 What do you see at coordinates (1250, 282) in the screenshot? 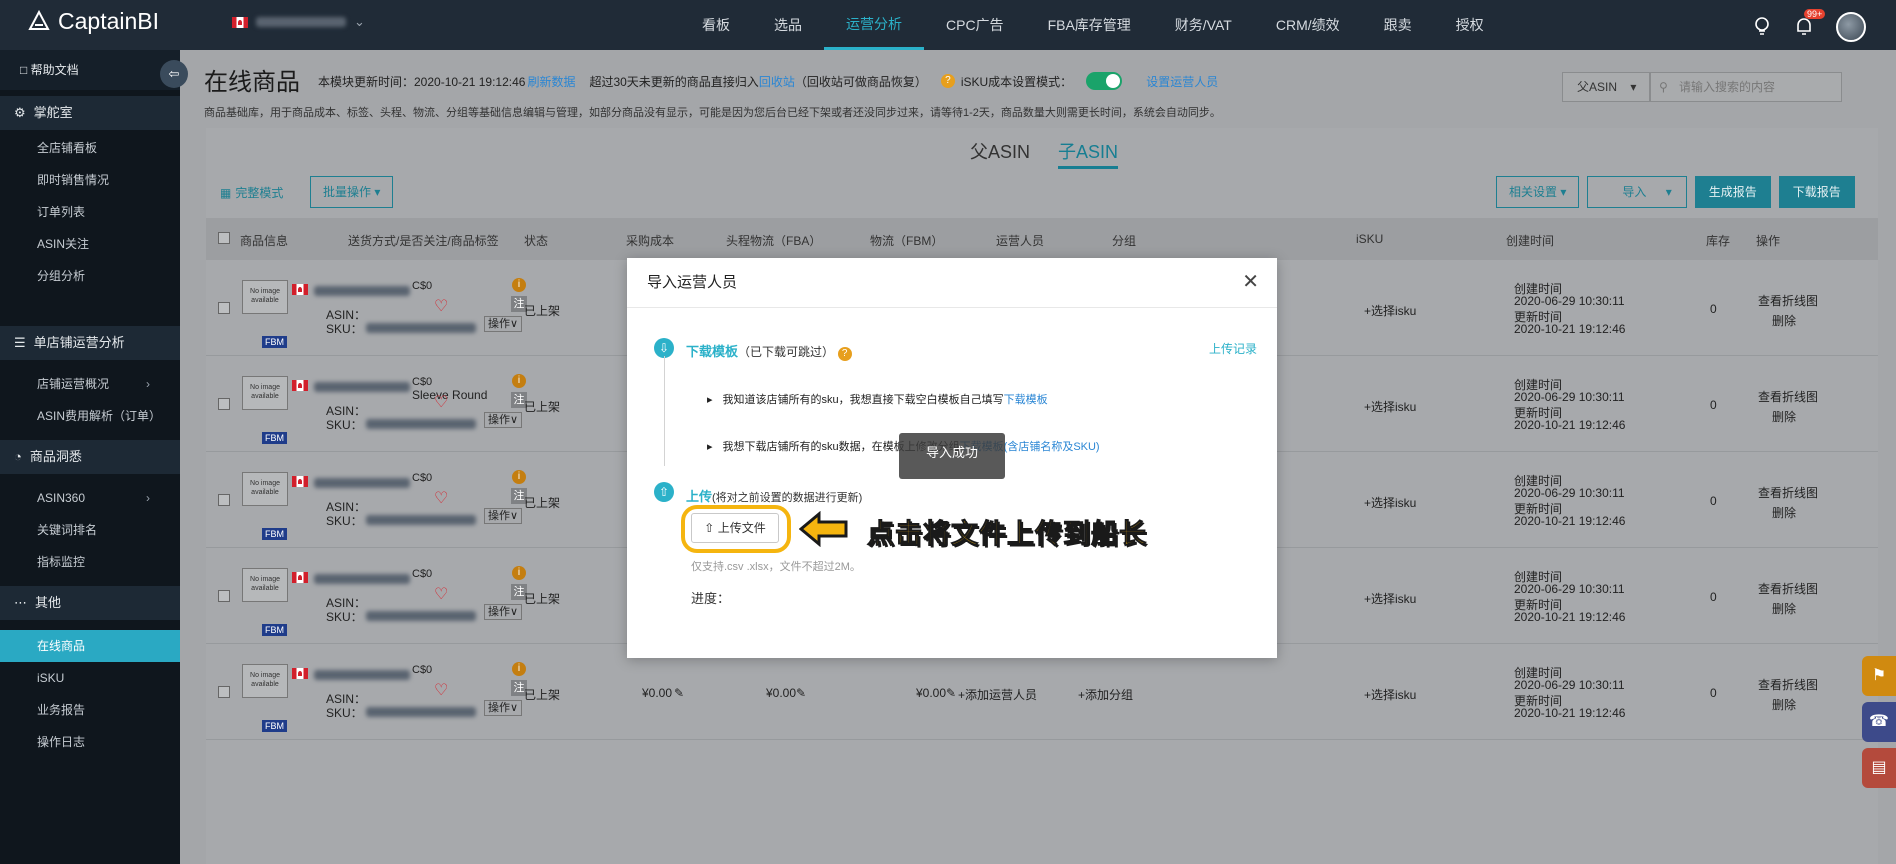
I see `close-icon: ✕` at bounding box center [1250, 282].